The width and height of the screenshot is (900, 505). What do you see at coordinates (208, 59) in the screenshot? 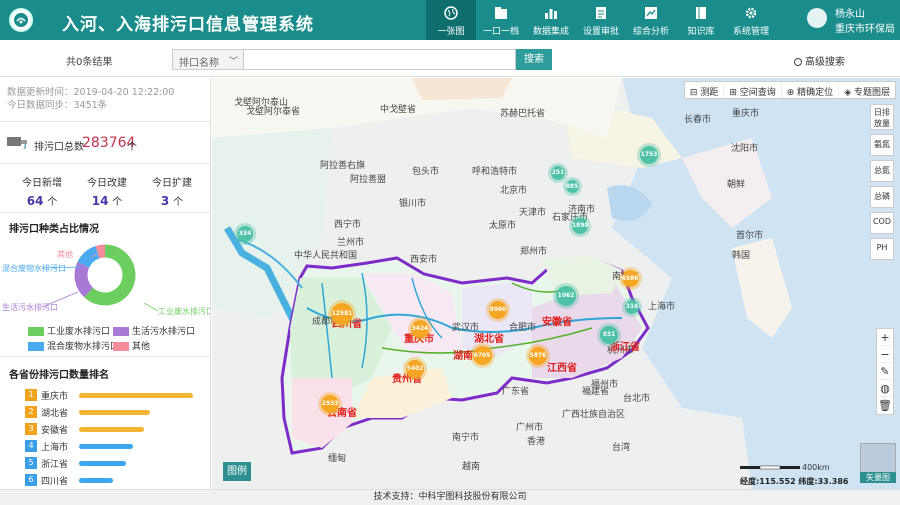
I see `search-type-select: 排口名称 ﹀` at bounding box center [208, 59].